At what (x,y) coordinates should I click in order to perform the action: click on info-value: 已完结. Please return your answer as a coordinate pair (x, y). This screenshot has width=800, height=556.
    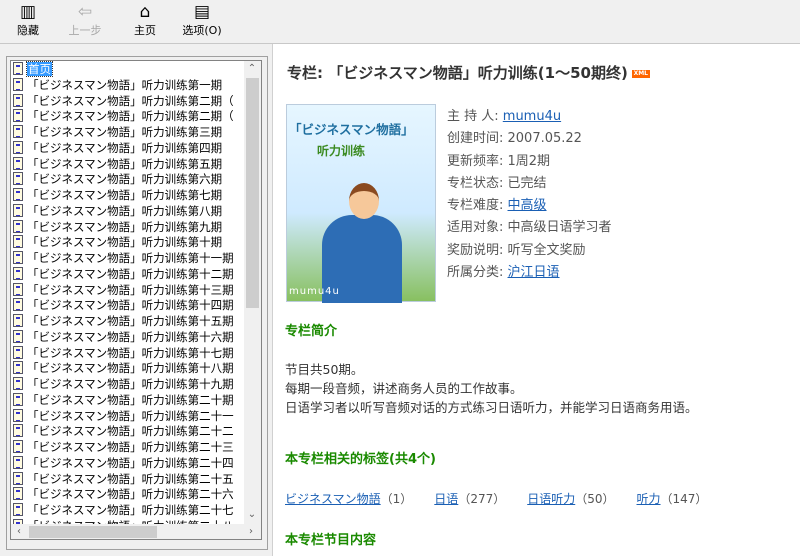
    Looking at the image, I should click on (527, 183).